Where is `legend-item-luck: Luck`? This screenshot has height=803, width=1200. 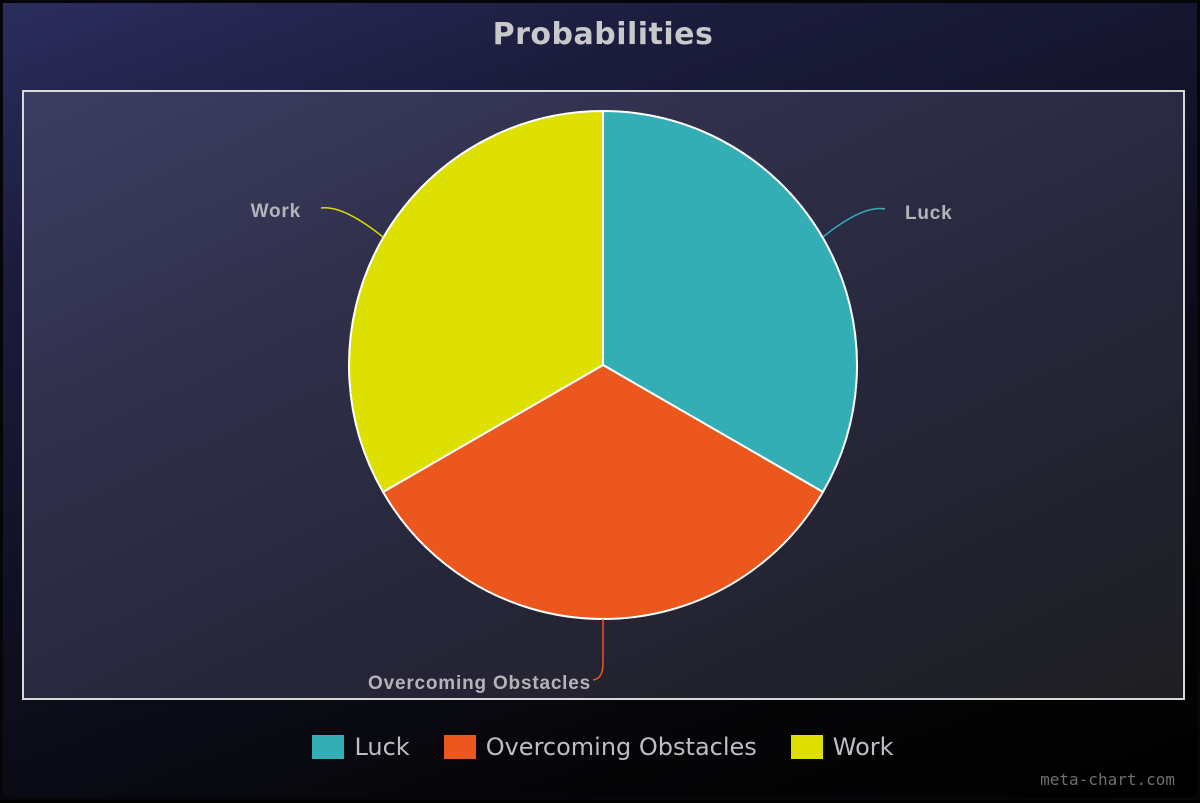 legend-item-luck: Luck is located at coordinates (361, 747).